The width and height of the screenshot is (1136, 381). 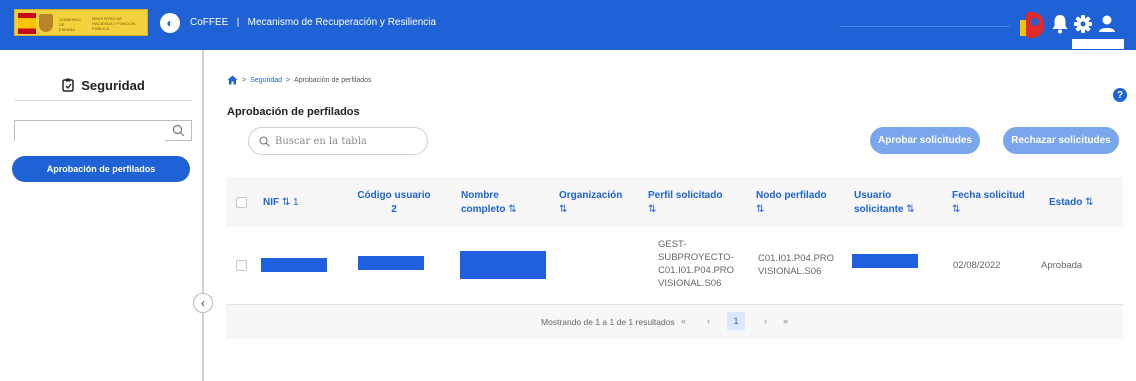 I want to click on page-title: Aprobación de perfilados, so click(x=293, y=112).